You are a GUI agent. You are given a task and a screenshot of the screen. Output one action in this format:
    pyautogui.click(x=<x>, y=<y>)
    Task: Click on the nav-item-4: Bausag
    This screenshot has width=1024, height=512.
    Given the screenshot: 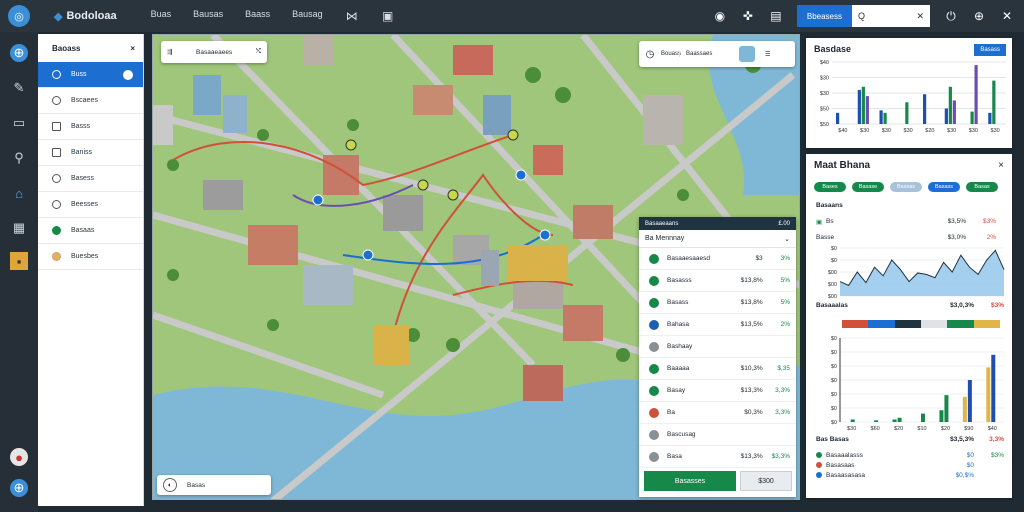 What is the action you would take?
    pyautogui.click(x=307, y=16)
    